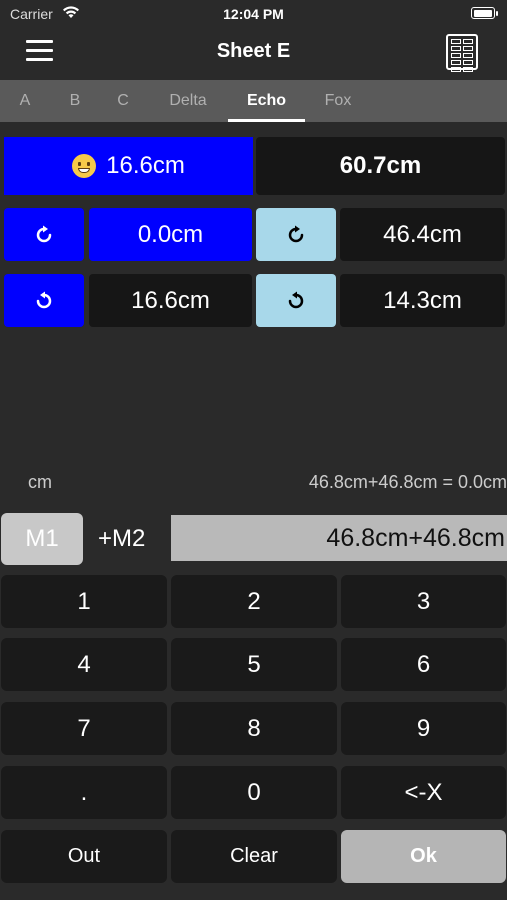 This screenshot has width=507, height=900. Describe the element at coordinates (423, 664) in the screenshot. I see `key-6: 6` at that location.